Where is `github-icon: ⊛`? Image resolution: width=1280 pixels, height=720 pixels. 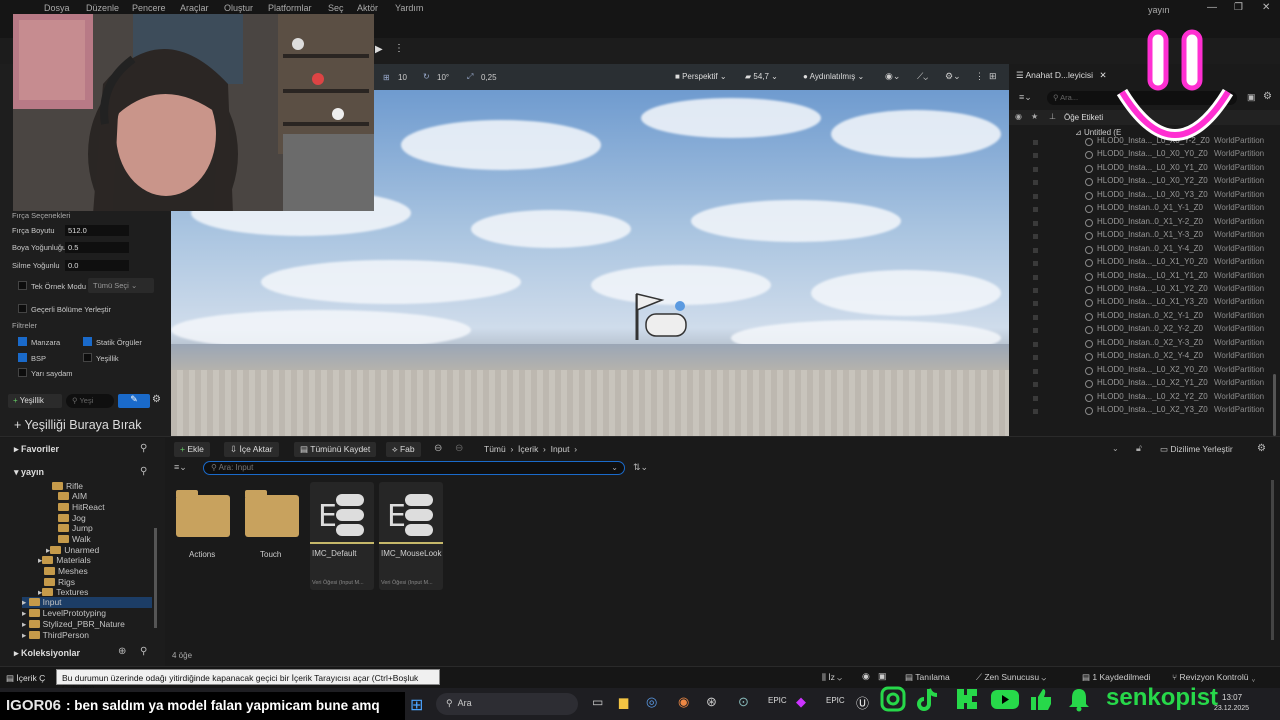 github-icon: ⊛ is located at coordinates (711, 702).